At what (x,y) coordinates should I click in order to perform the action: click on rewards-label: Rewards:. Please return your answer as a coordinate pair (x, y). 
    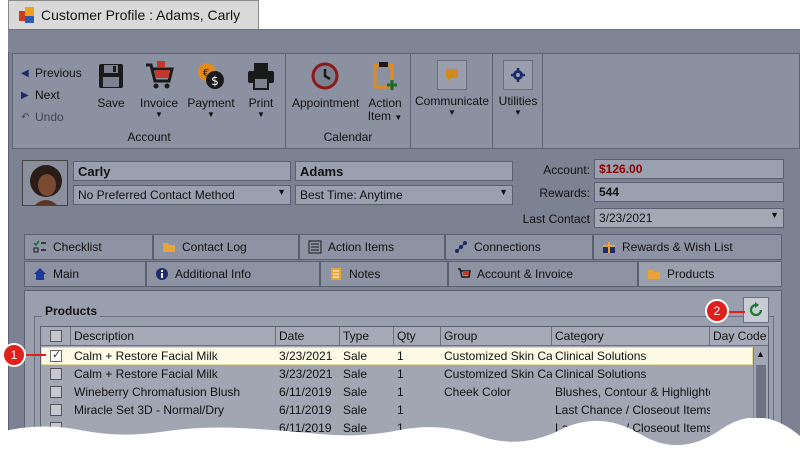
    Looking at the image, I should click on (564, 193).